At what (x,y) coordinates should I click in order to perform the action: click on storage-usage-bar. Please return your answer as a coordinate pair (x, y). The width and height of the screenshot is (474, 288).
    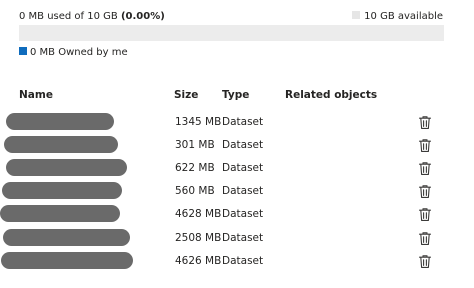
    Looking at the image, I should click on (231, 33).